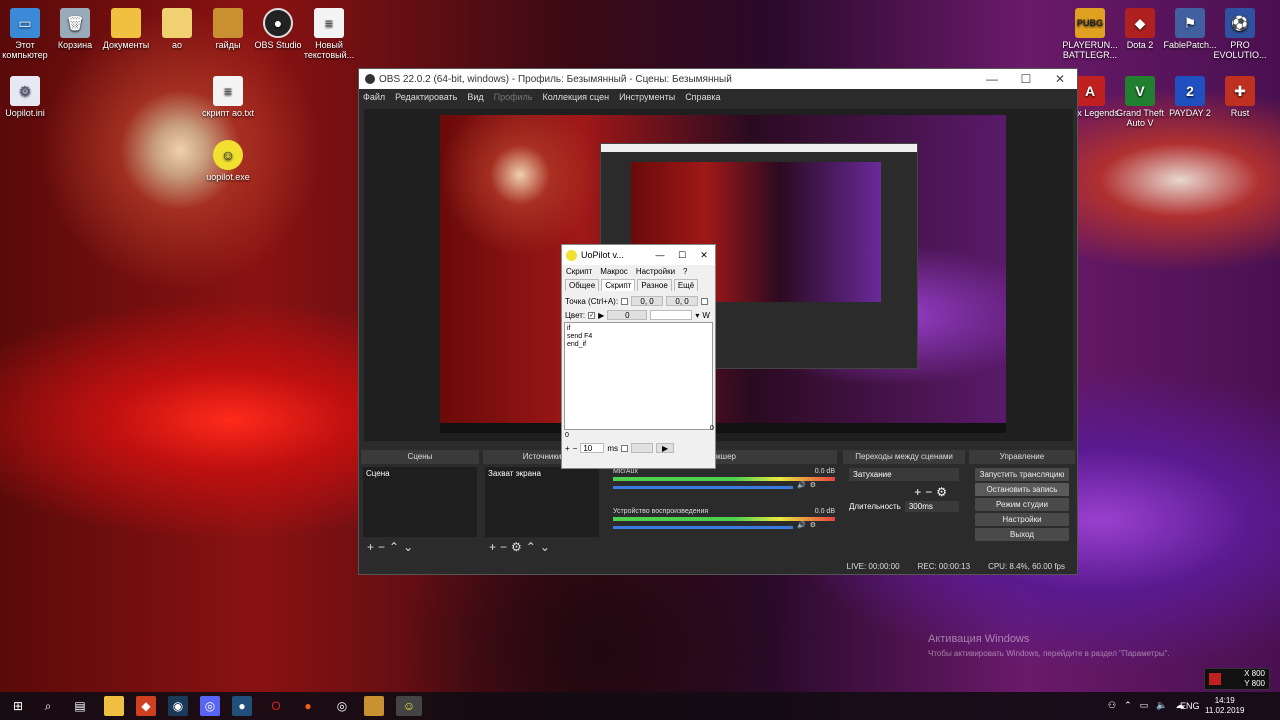 The image size is (1280, 720). Describe the element at coordinates (625, 448) in the screenshot. I see `interval-checkbox` at that location.